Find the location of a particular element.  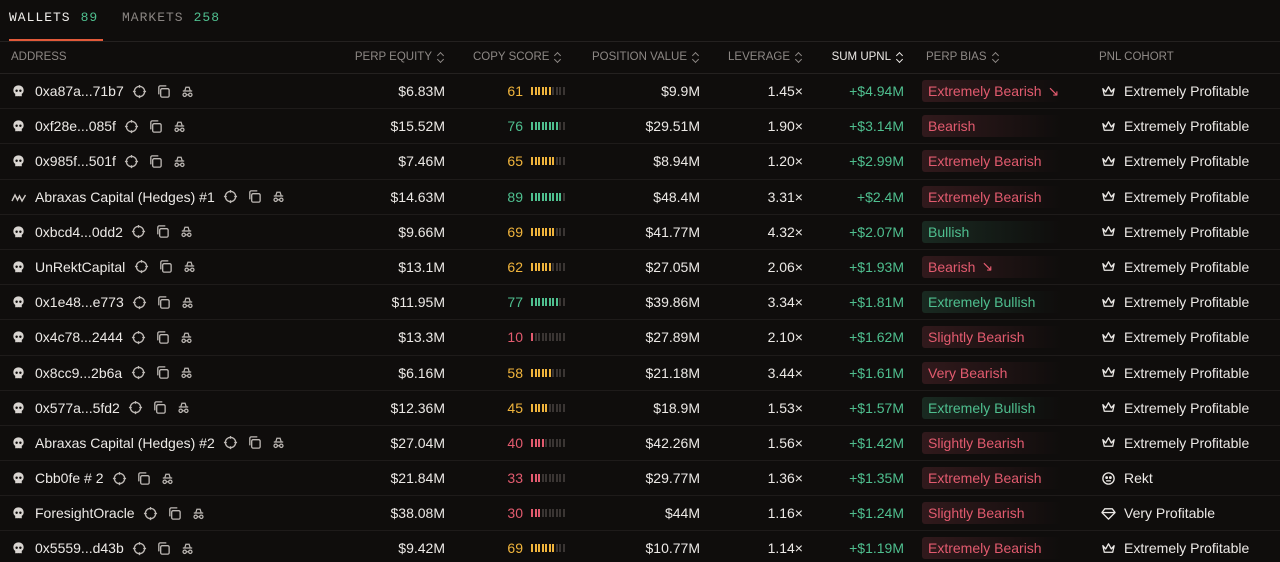

wallet-address-cell: 0x5559...d43b is located at coordinates (115, 548).